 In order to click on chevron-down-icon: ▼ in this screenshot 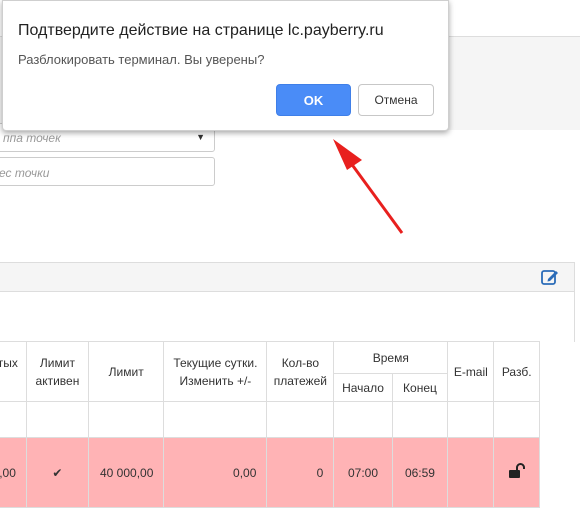, I will do `click(200, 137)`.